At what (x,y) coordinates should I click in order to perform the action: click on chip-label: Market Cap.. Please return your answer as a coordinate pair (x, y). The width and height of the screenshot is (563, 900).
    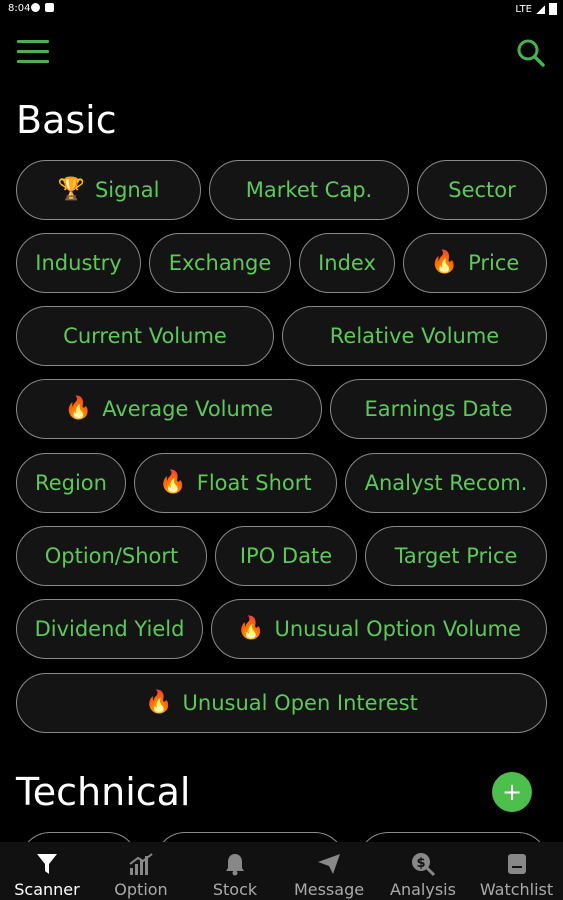
    Looking at the image, I should click on (309, 190).